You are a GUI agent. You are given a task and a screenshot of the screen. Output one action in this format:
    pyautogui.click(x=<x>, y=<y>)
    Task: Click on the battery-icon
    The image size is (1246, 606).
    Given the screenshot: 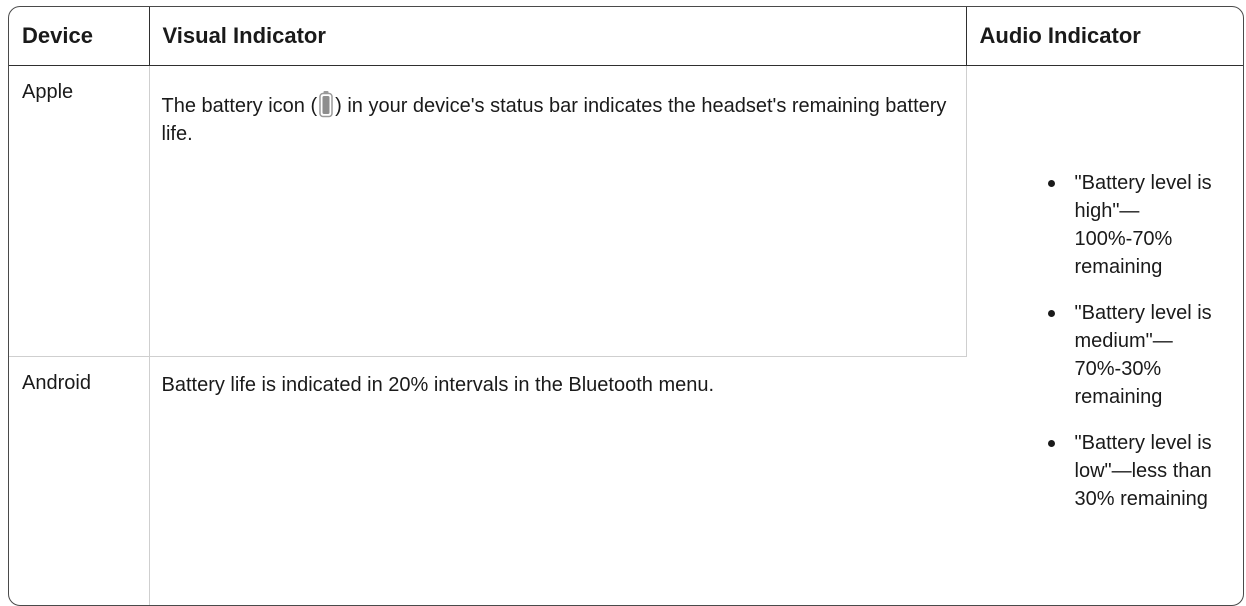 What is the action you would take?
    pyautogui.click(x=326, y=104)
    